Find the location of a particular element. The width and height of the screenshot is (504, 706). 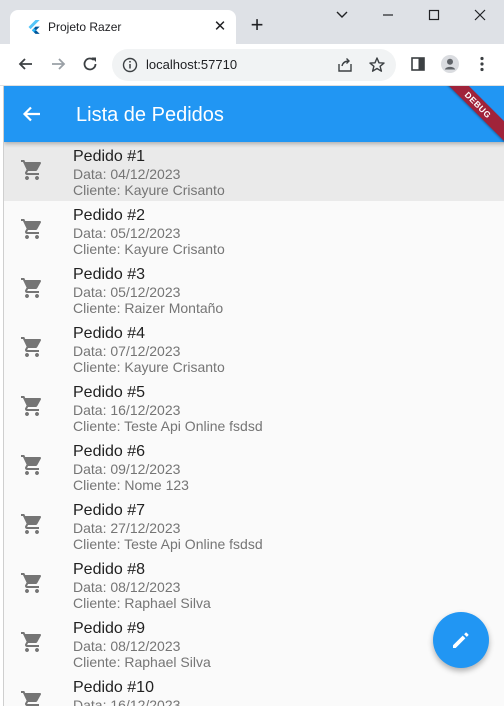

order-title: Pedido #8 is located at coordinates (109, 569).